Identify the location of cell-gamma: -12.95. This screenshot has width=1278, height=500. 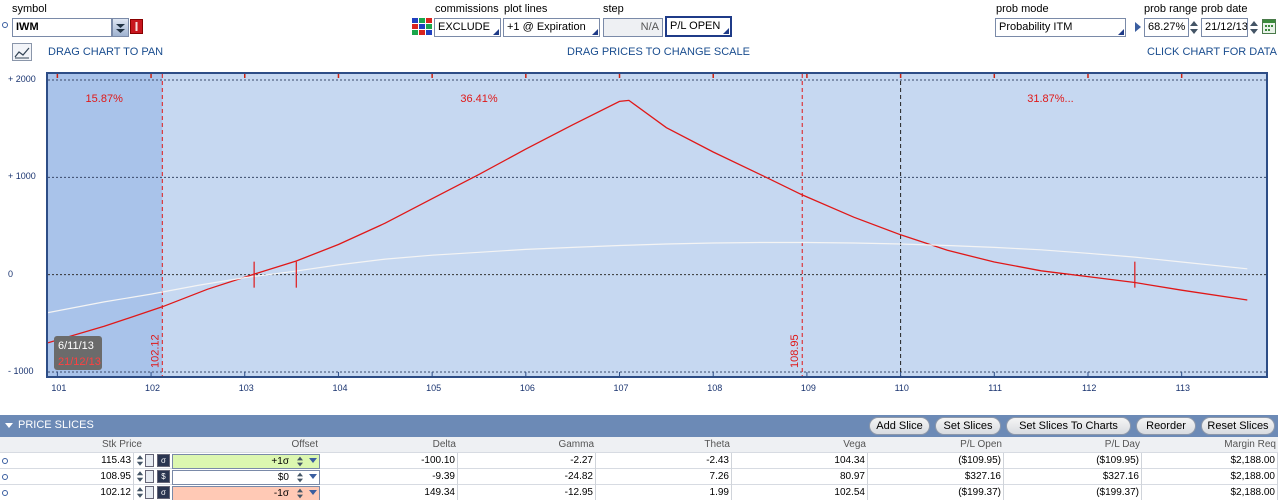
(528, 492).